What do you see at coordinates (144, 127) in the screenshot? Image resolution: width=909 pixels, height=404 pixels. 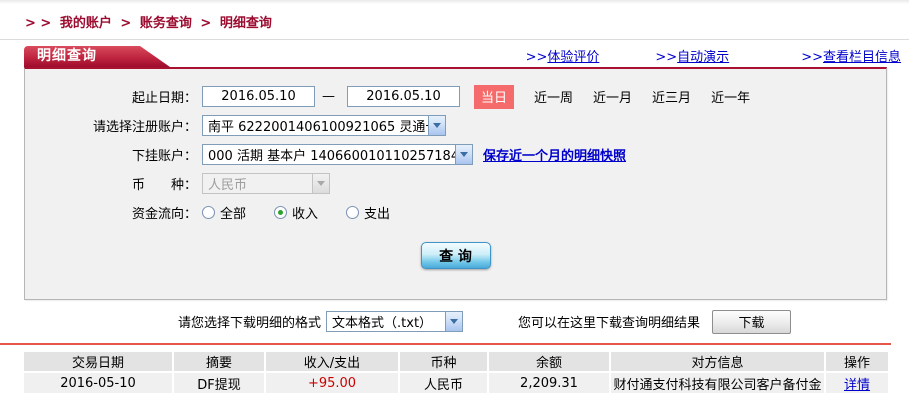 I see `registered-account-label: 请选择注册账户：` at bounding box center [144, 127].